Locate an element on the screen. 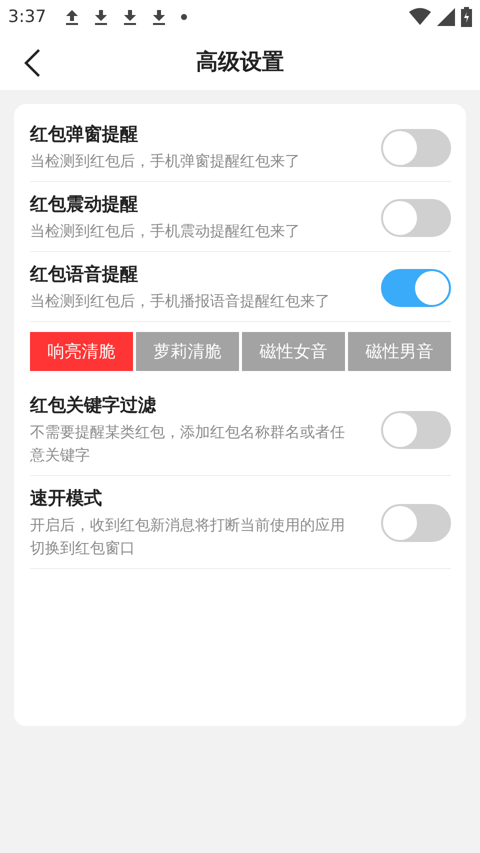  voice-option: 磁性女音 is located at coordinates (293, 351).